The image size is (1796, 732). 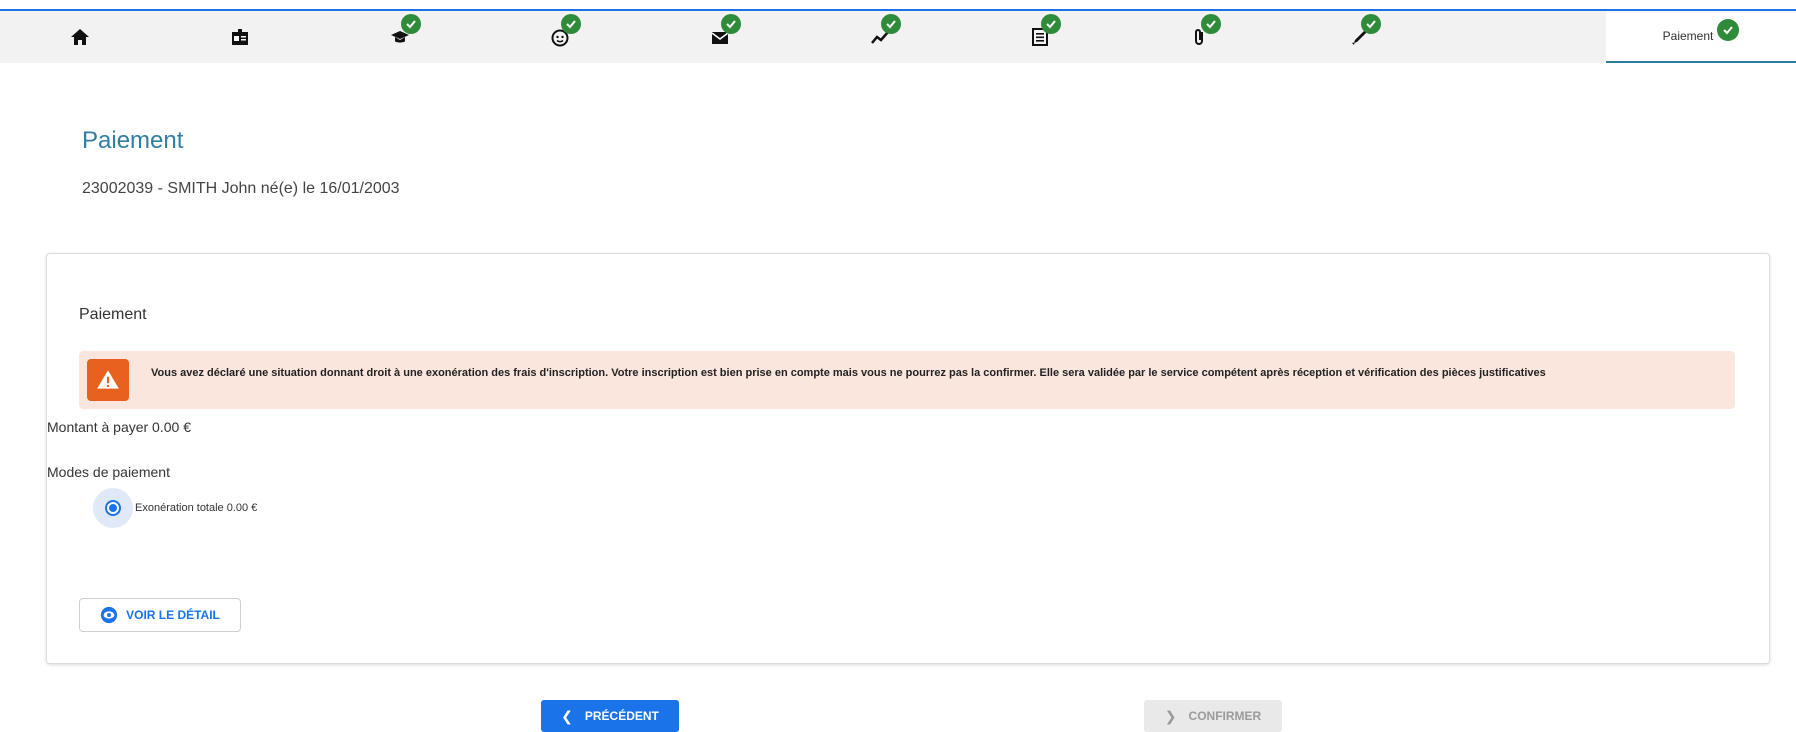 What do you see at coordinates (196, 508) in the screenshot?
I see `payment-option-label: Exonération totale 0.00 €` at bounding box center [196, 508].